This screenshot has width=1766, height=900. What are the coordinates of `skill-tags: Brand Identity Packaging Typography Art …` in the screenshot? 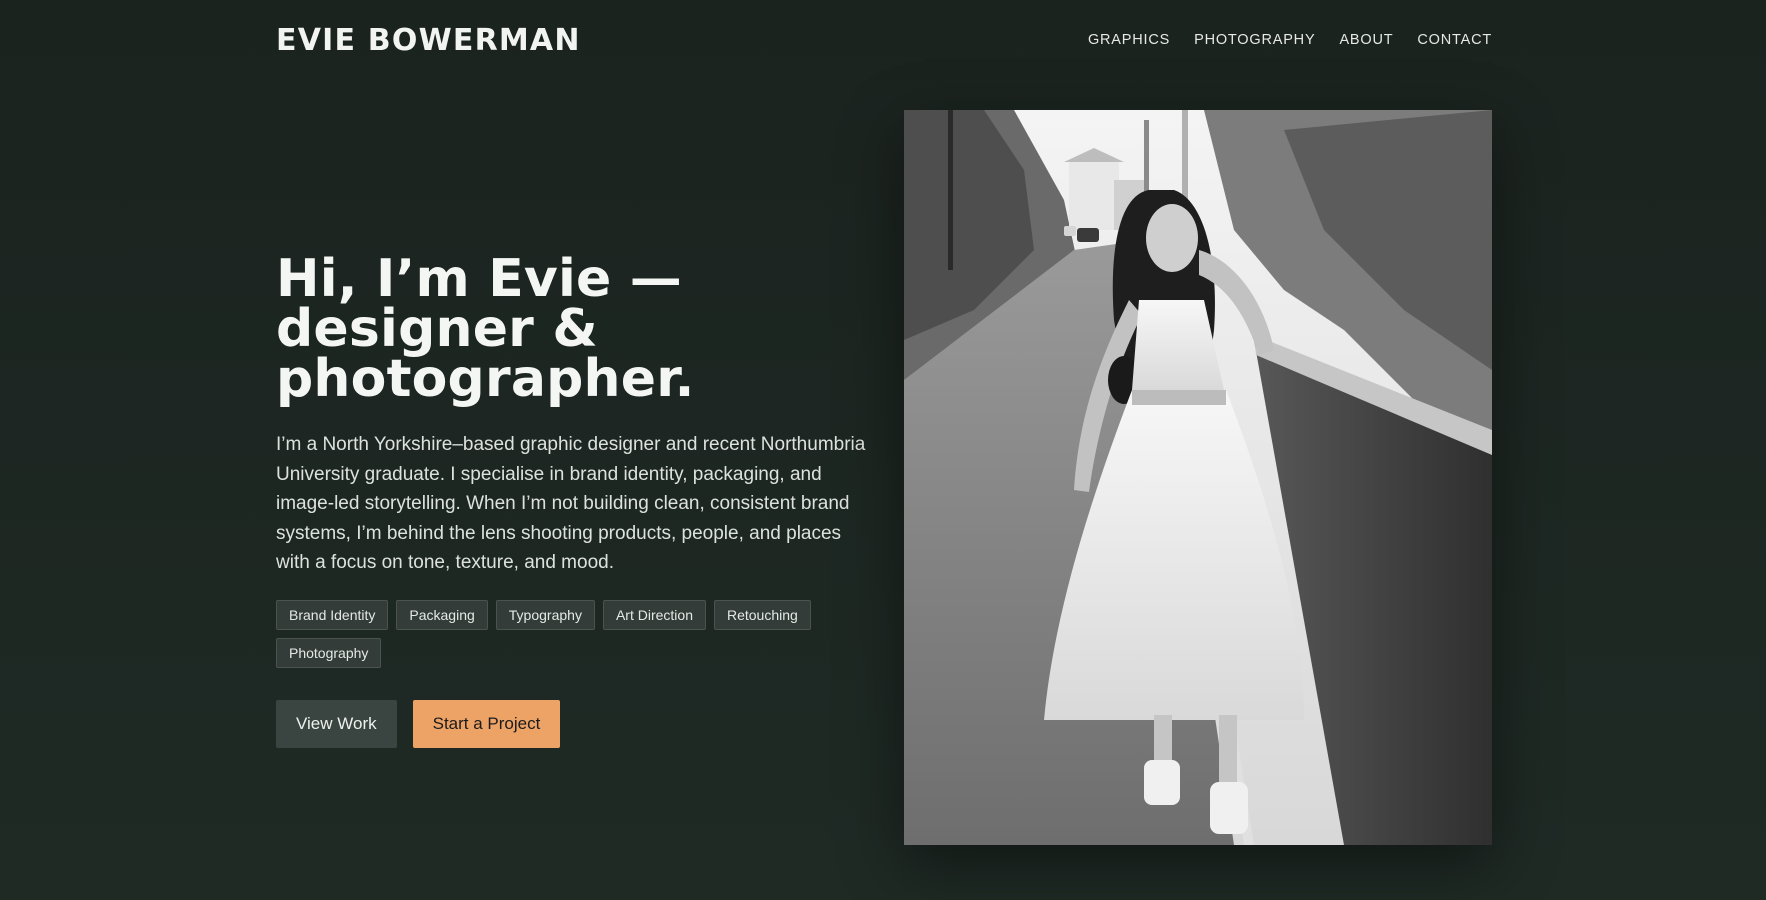 It's located at (571, 633).